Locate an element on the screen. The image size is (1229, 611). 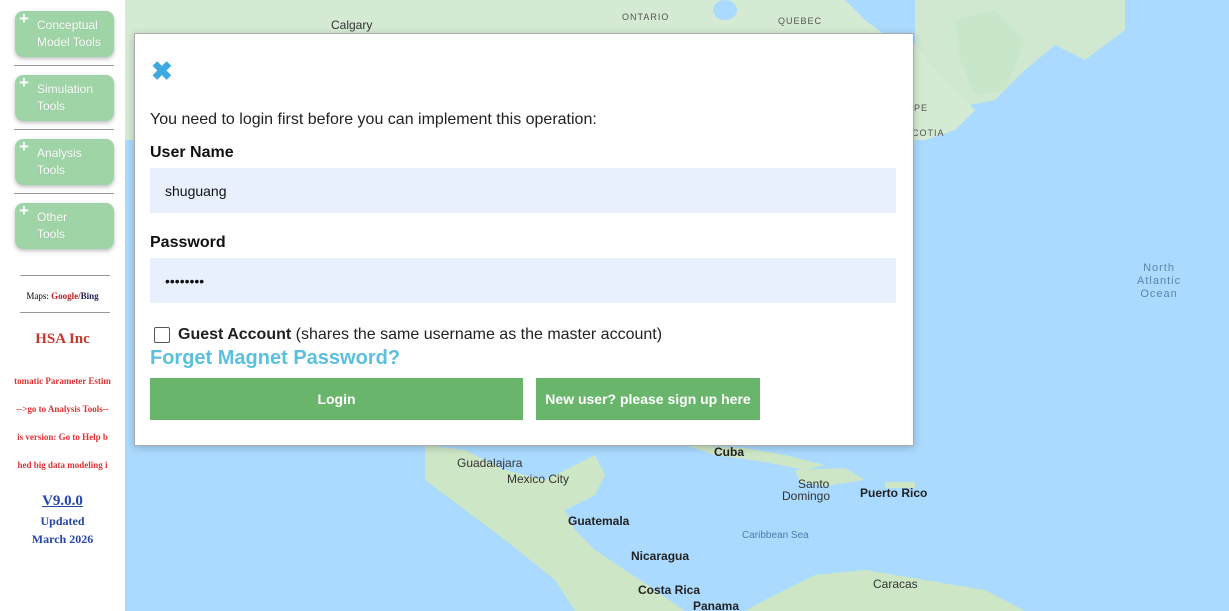
news-ticker-line: is version: Go to Help b is located at coordinates (62, 437).